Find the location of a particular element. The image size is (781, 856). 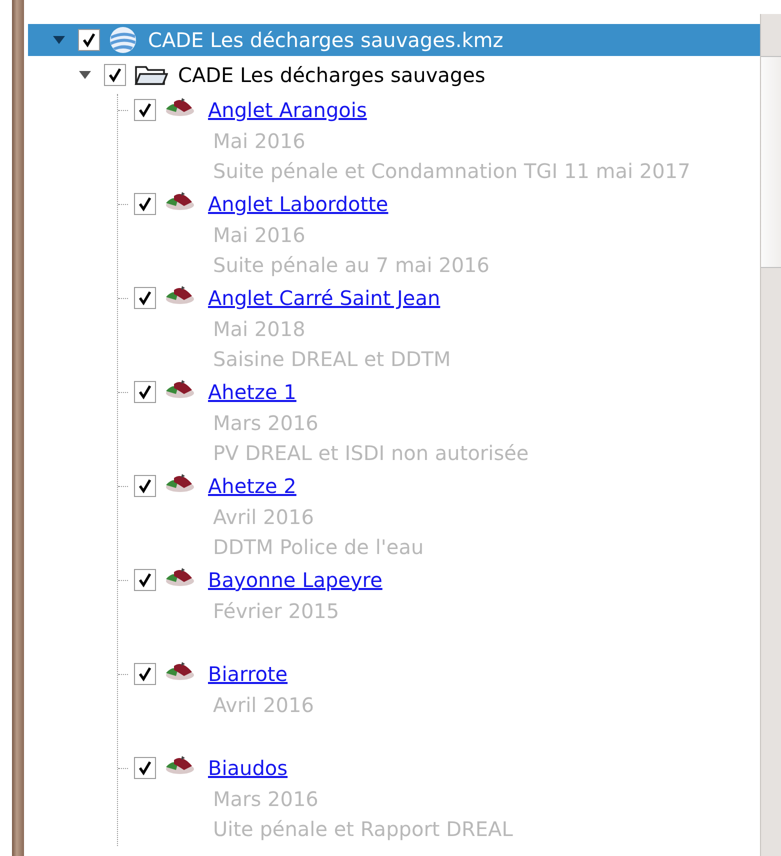

placemark-link: Ahetze 2 is located at coordinates (252, 486).